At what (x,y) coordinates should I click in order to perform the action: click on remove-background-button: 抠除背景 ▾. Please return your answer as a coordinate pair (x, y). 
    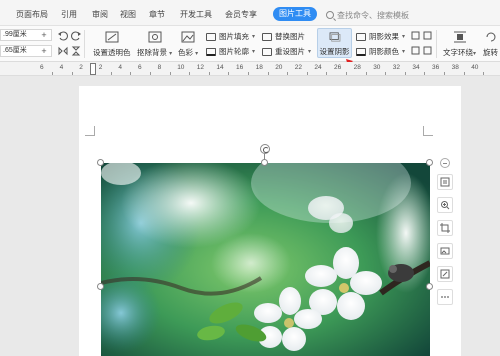
    Looking at the image, I should click on (154, 44).